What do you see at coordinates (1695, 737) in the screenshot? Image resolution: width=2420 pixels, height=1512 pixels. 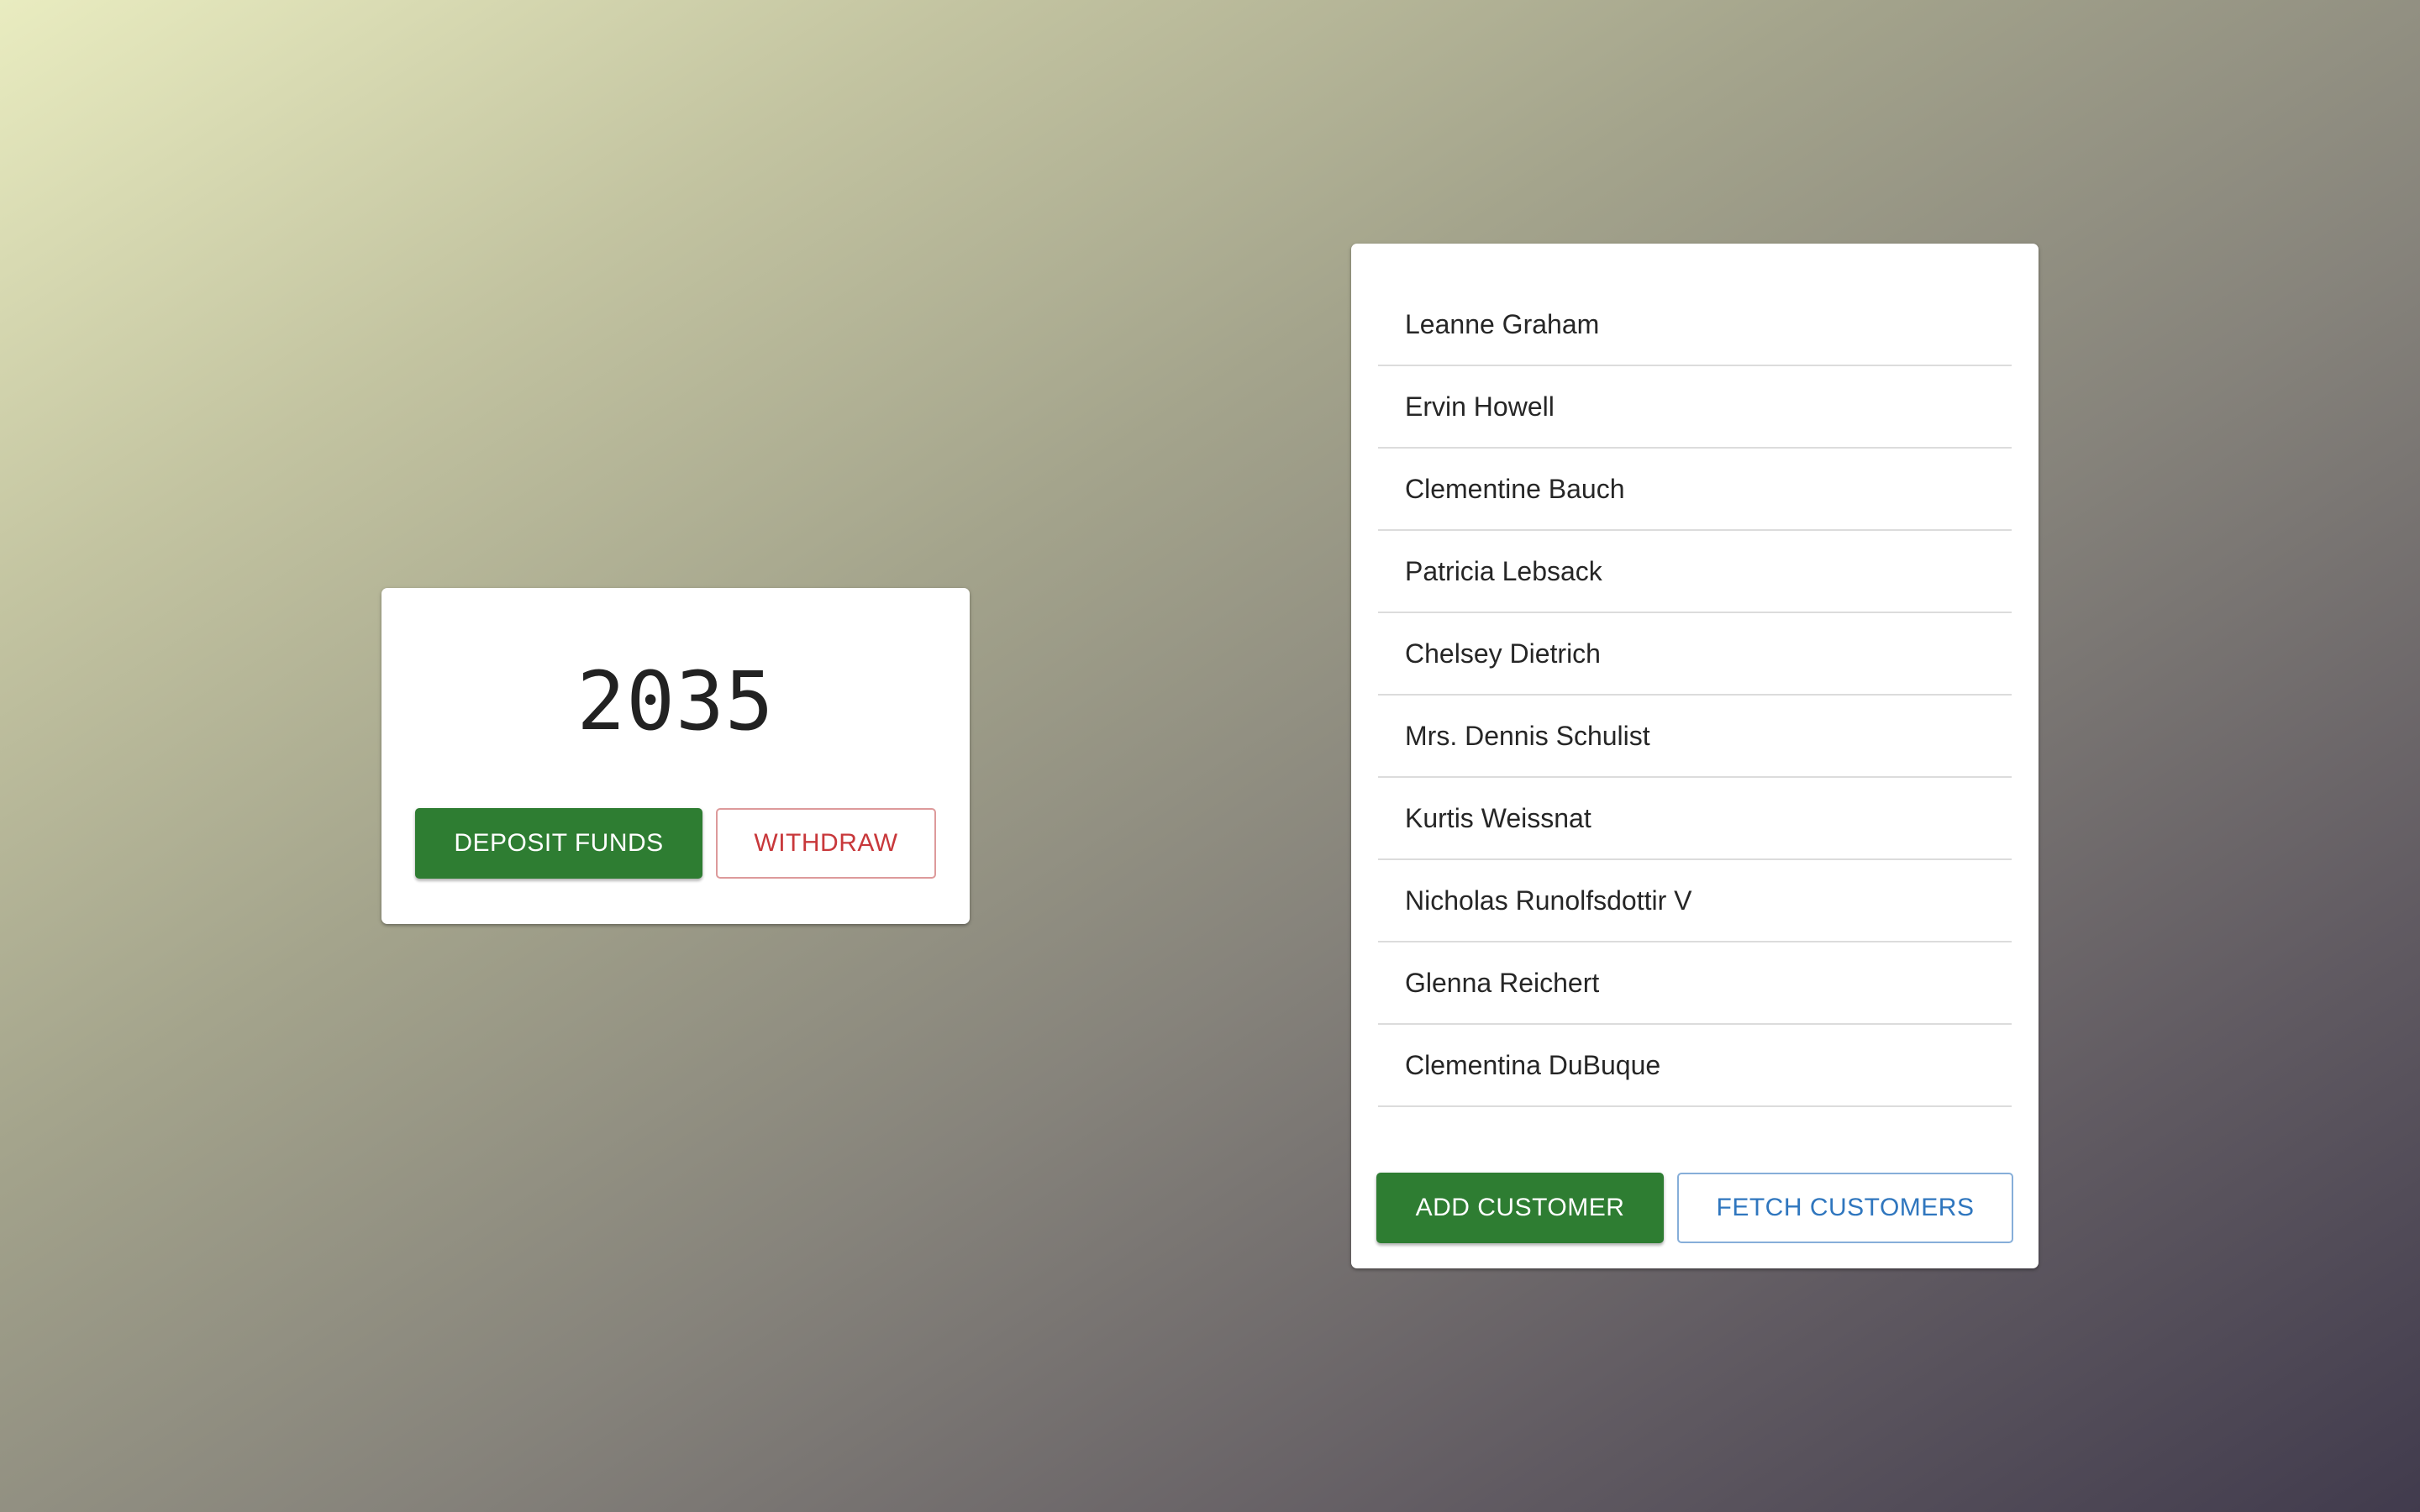 I see `customer-list-item: Mrs. Dennis Schulist` at bounding box center [1695, 737].